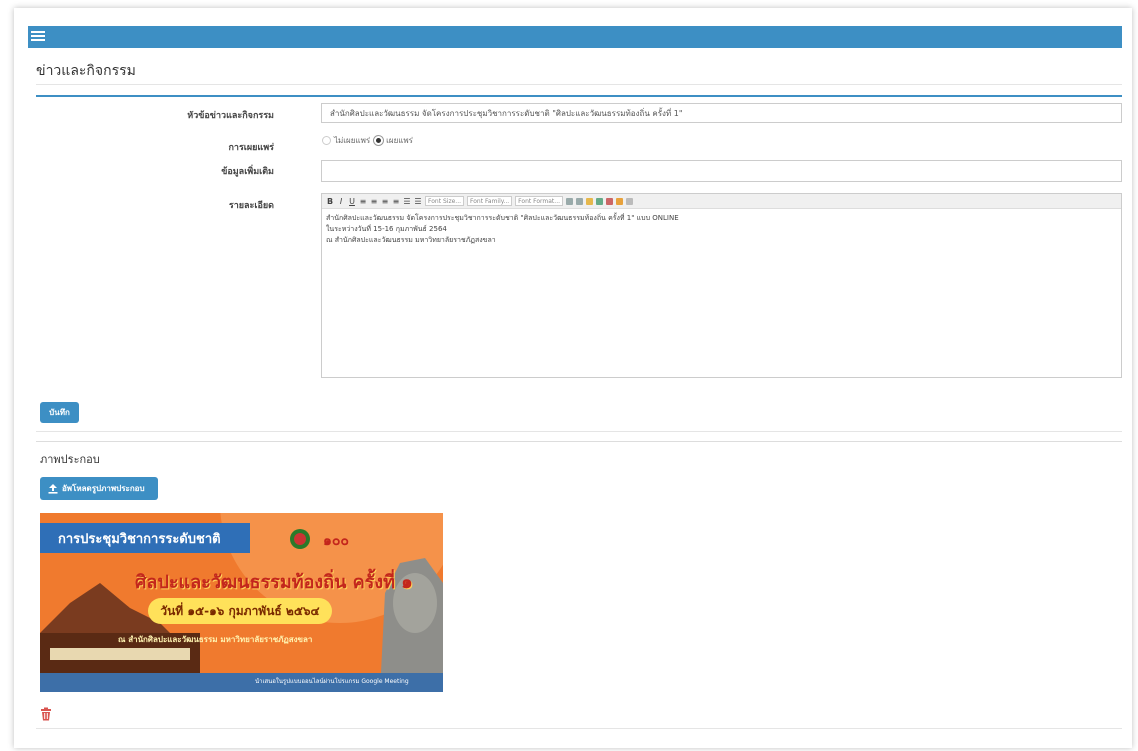 The width and height of the screenshot is (1138, 751). What do you see at coordinates (251, 206) in the screenshot?
I see `detail-label: รายละเอียด` at bounding box center [251, 206].